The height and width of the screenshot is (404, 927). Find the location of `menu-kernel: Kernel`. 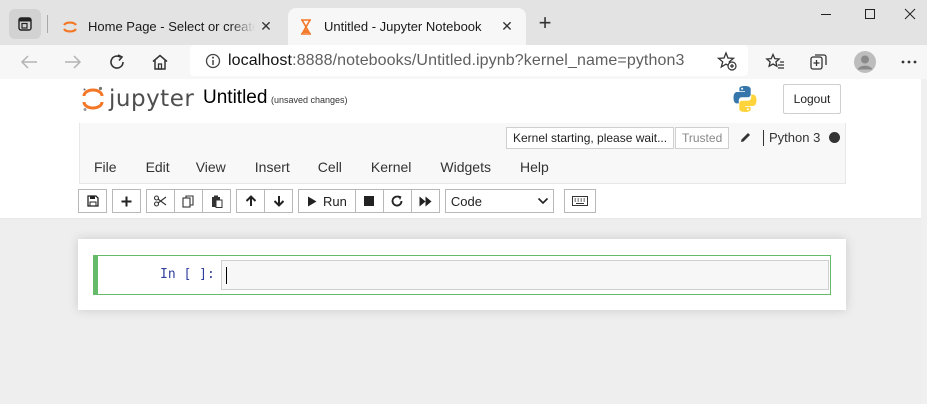

menu-kernel: Kernel is located at coordinates (391, 167).